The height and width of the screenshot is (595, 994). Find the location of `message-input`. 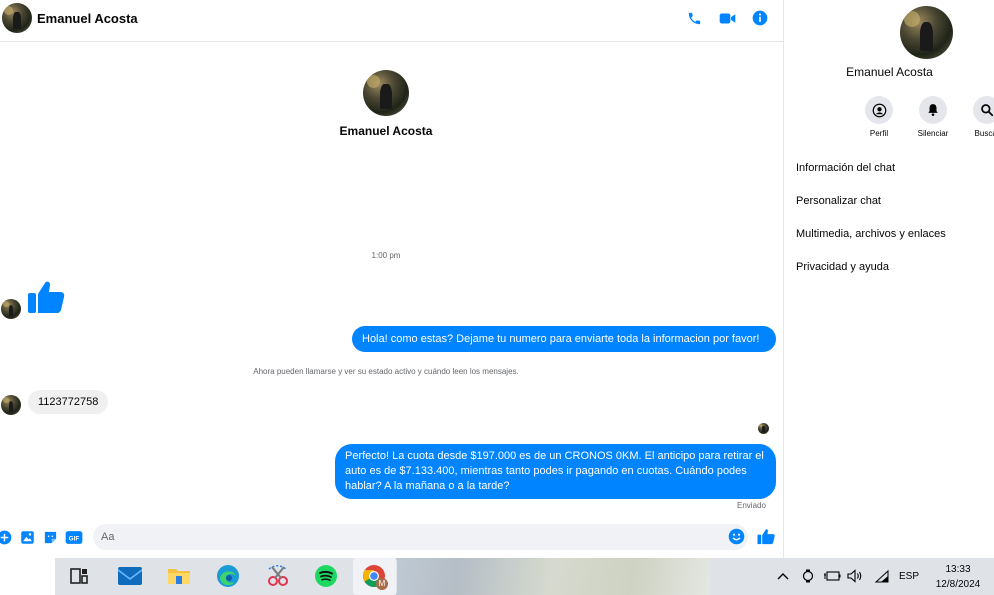

message-input is located at coordinates (420, 537).